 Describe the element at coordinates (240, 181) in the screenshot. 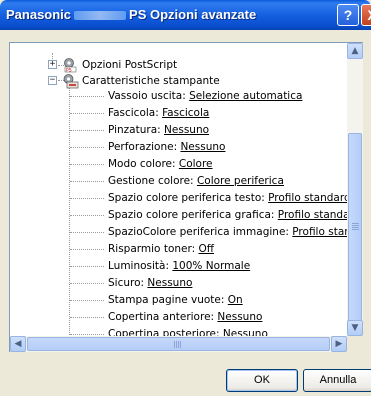

I see `option-value: Colore periferica` at that location.